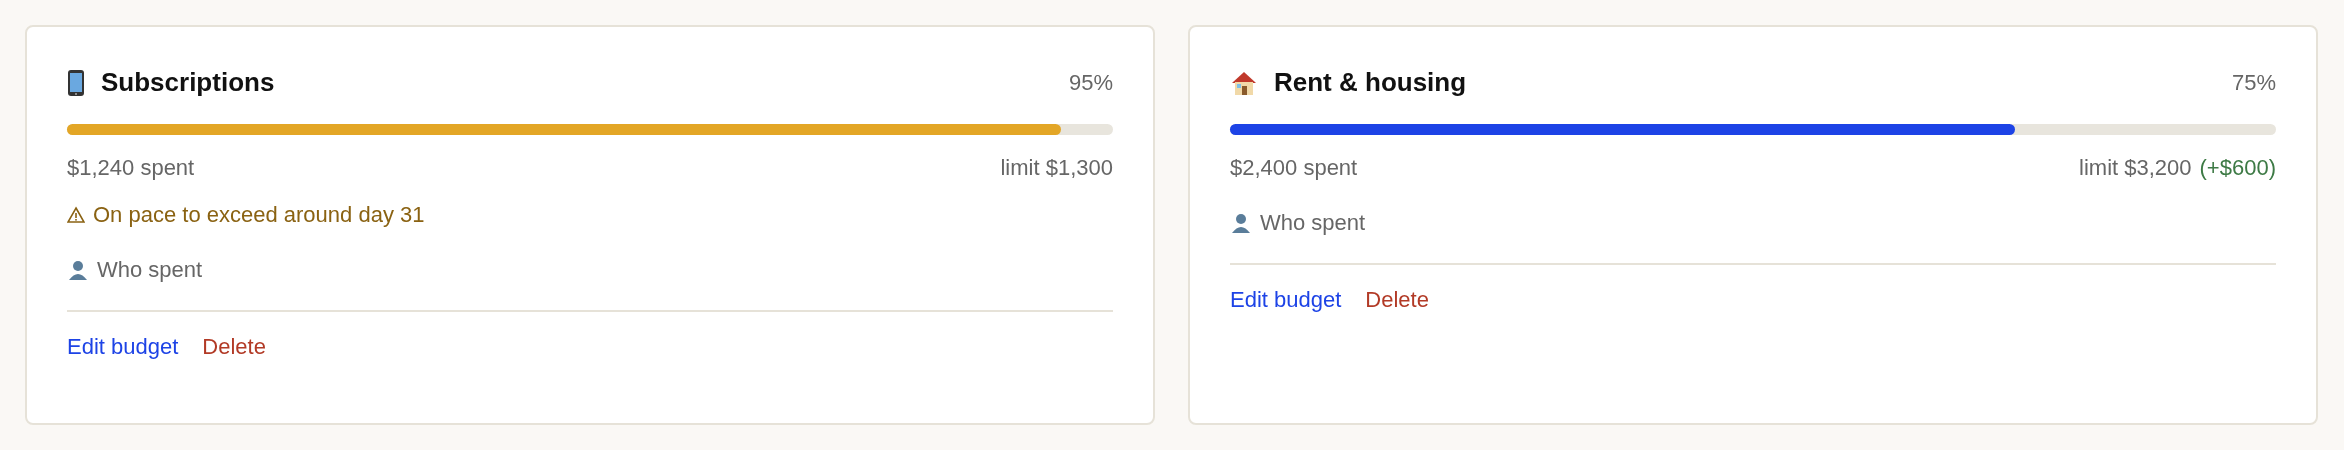  What do you see at coordinates (76, 82) in the screenshot?
I see `phone-icon` at bounding box center [76, 82].